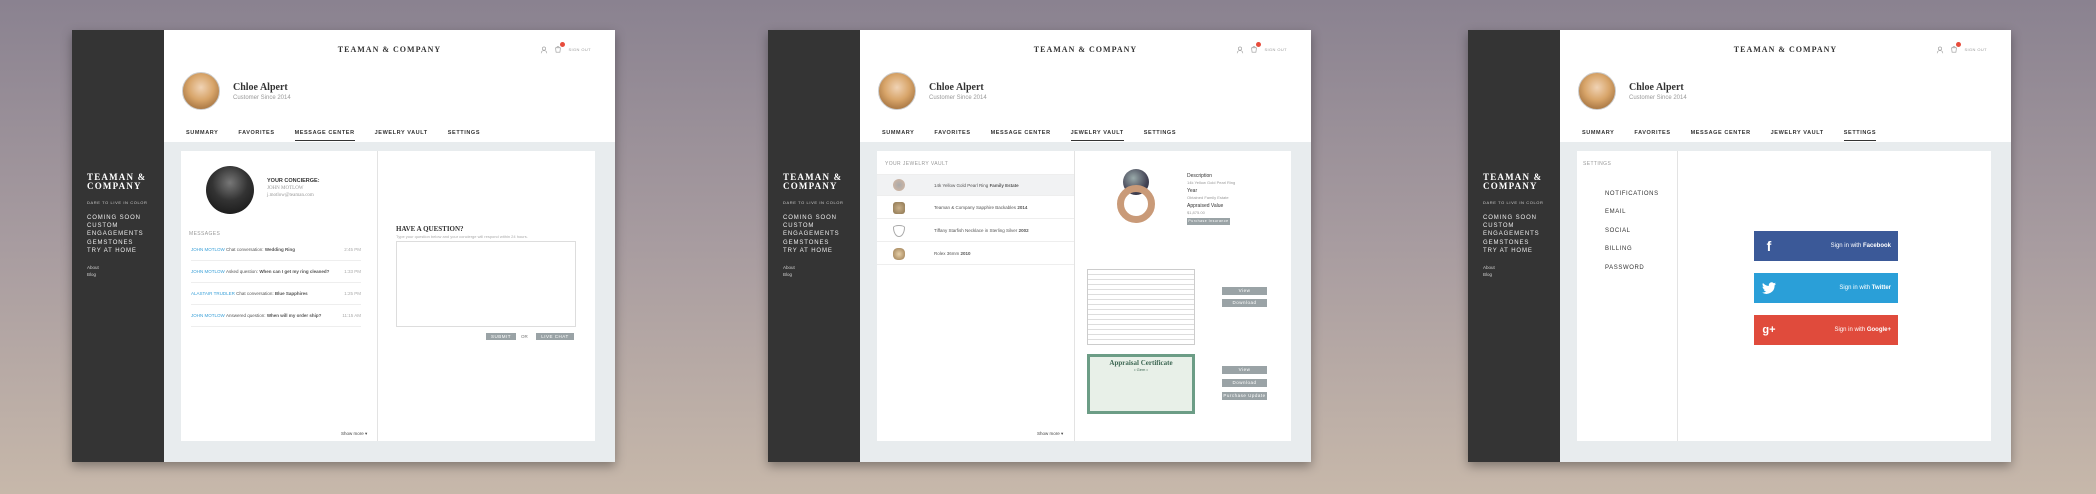 The width and height of the screenshot is (2096, 494). I want to click on settings-item-password: PASSWORD, so click(1624, 268).